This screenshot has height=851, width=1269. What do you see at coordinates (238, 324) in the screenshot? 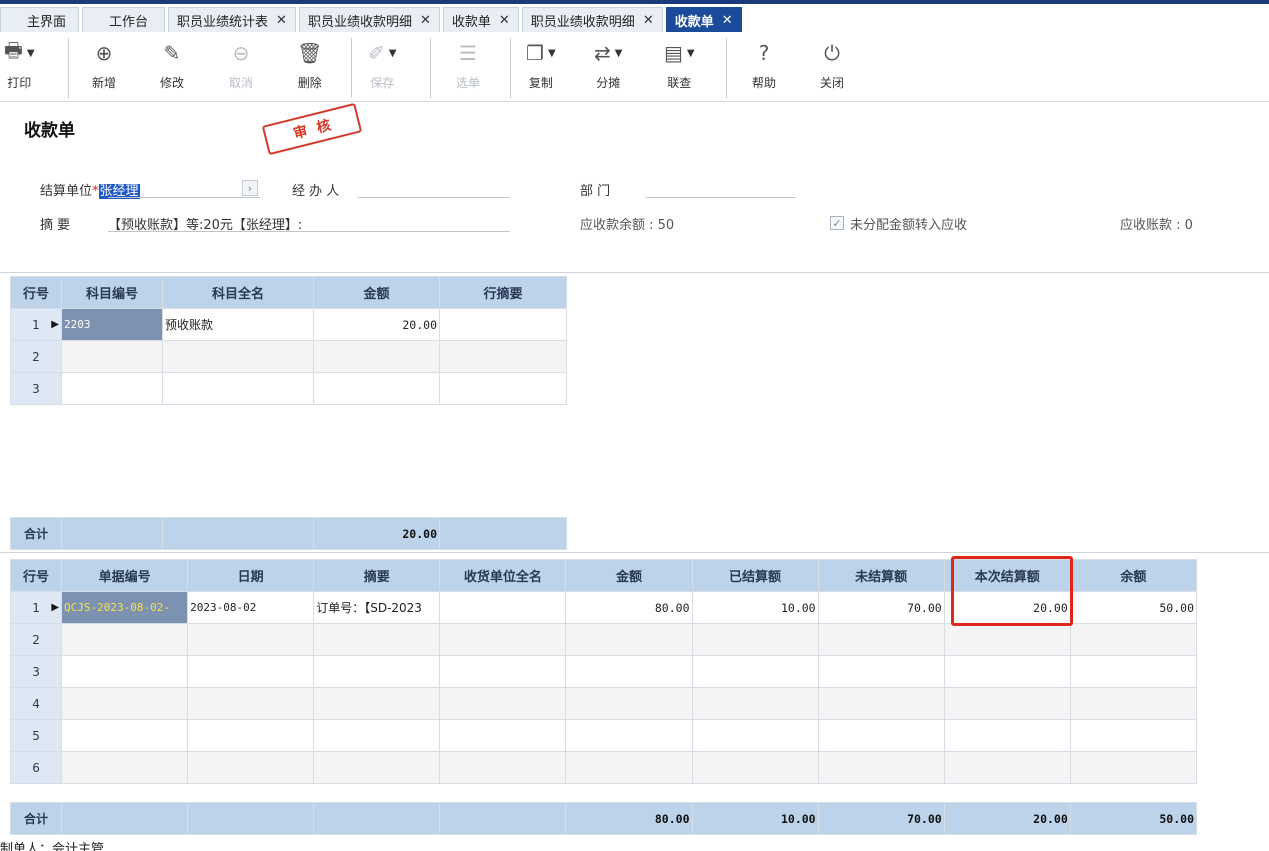
I see `subject-name-cell: 预收账款` at bounding box center [238, 324].